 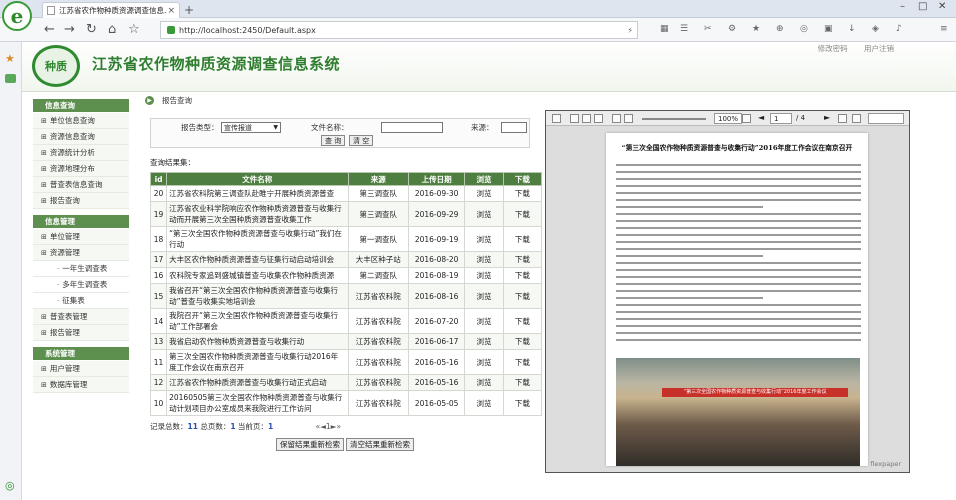 I want to click on next-page-icon: ►, so click(x=827, y=117).